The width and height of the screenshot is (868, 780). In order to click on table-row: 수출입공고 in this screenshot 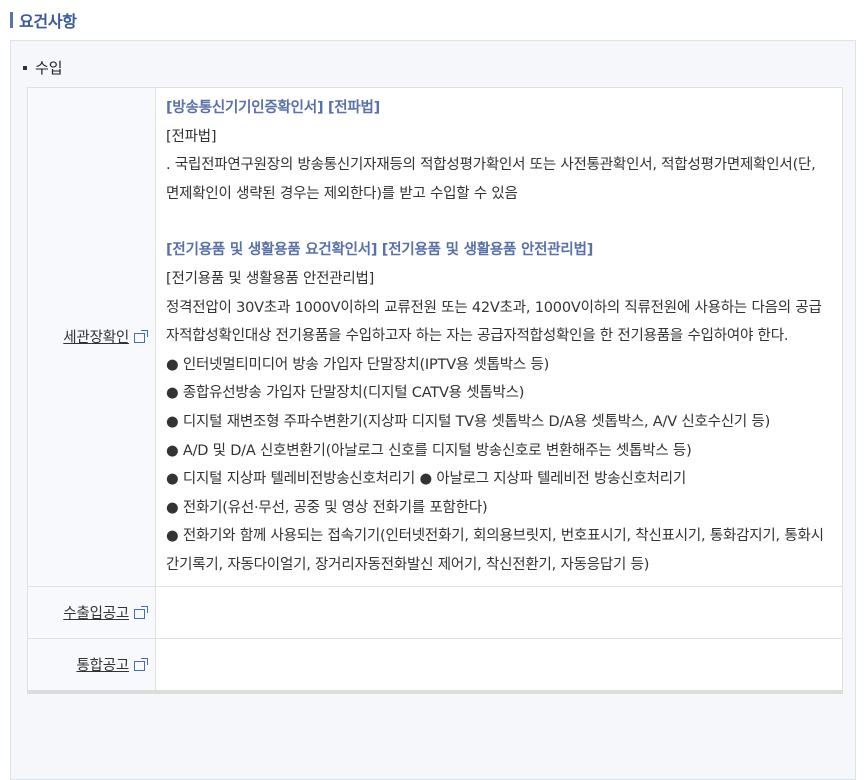, I will do `click(435, 612)`.